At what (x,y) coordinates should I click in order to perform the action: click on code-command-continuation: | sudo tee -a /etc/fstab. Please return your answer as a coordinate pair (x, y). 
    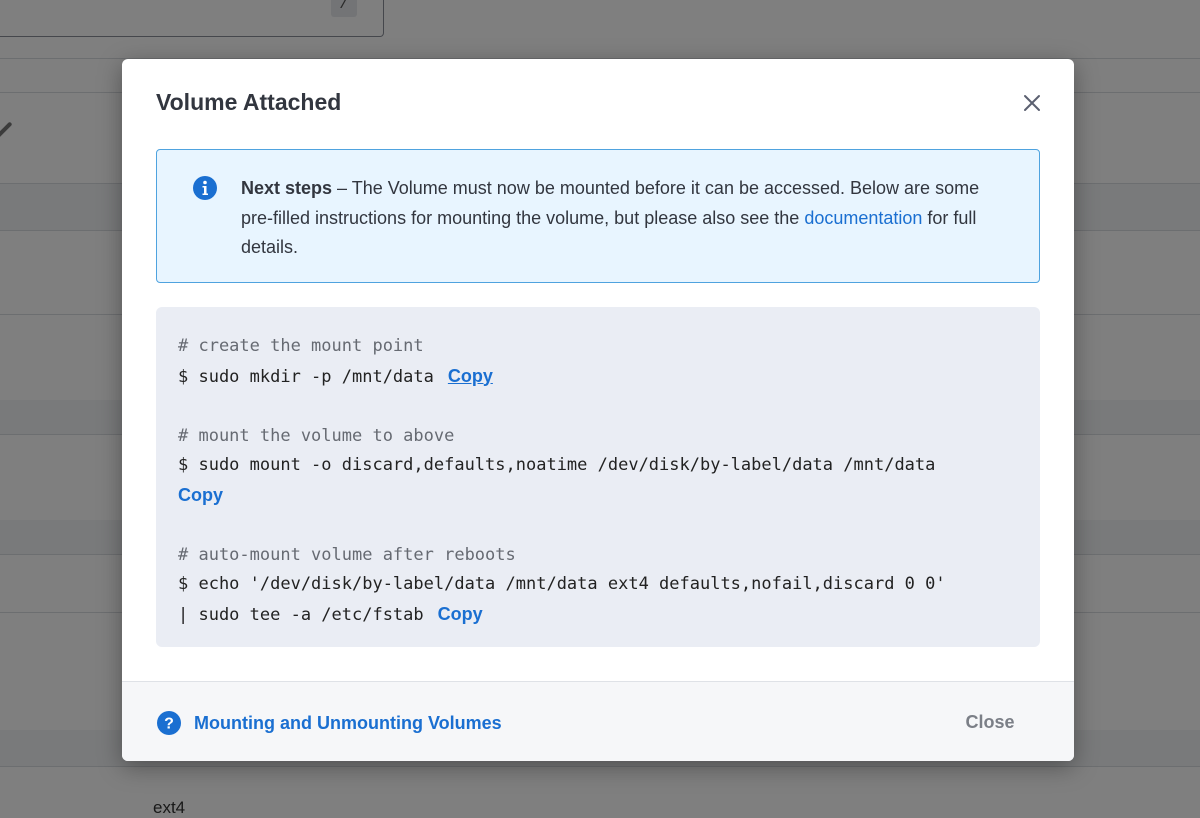
    Looking at the image, I should click on (301, 614).